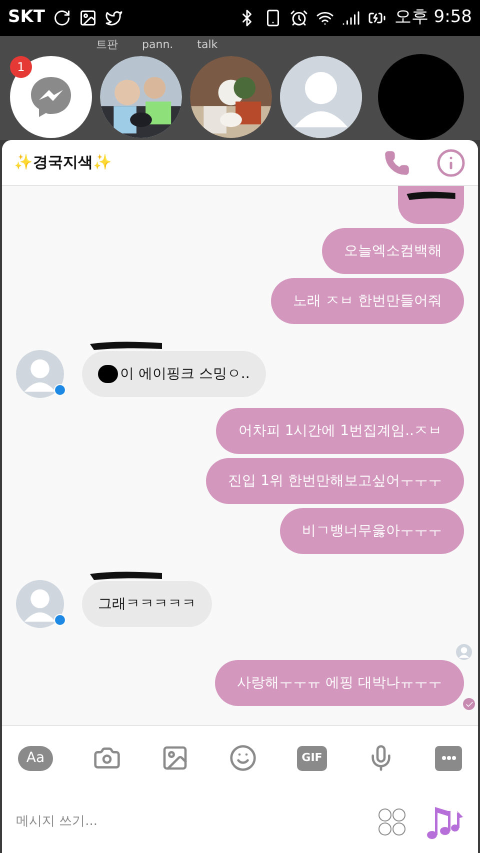  I want to click on faces-icon, so click(392, 822).